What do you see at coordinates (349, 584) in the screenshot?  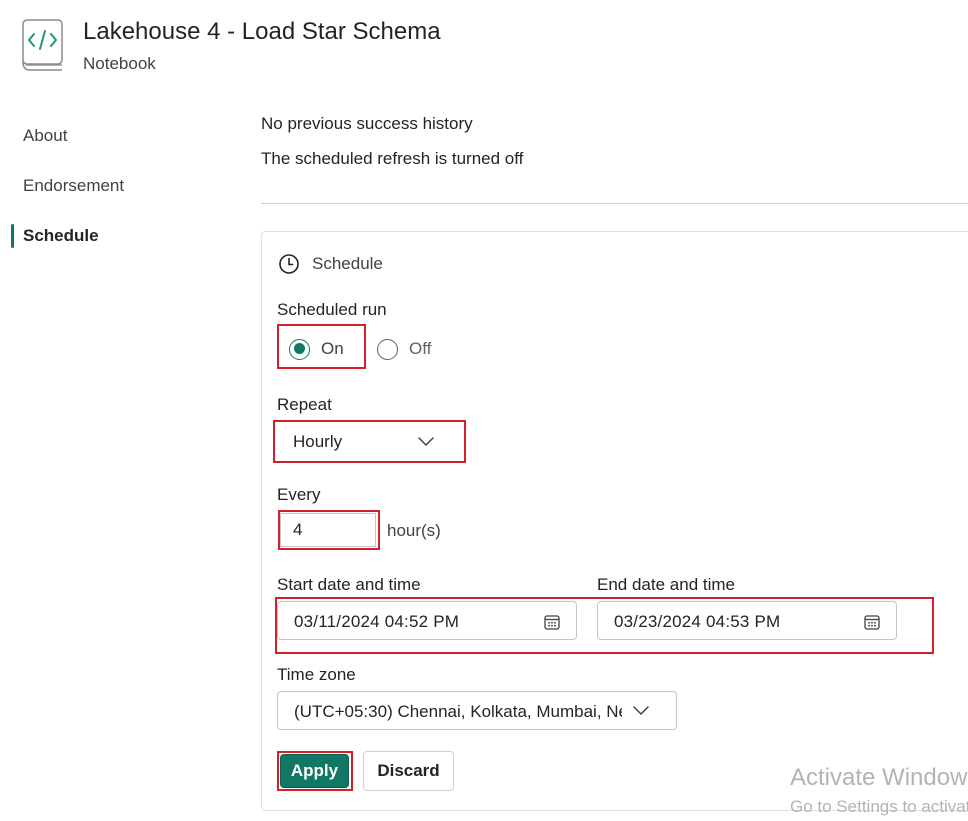 I see `start-datetime-label: Start date and time` at bounding box center [349, 584].